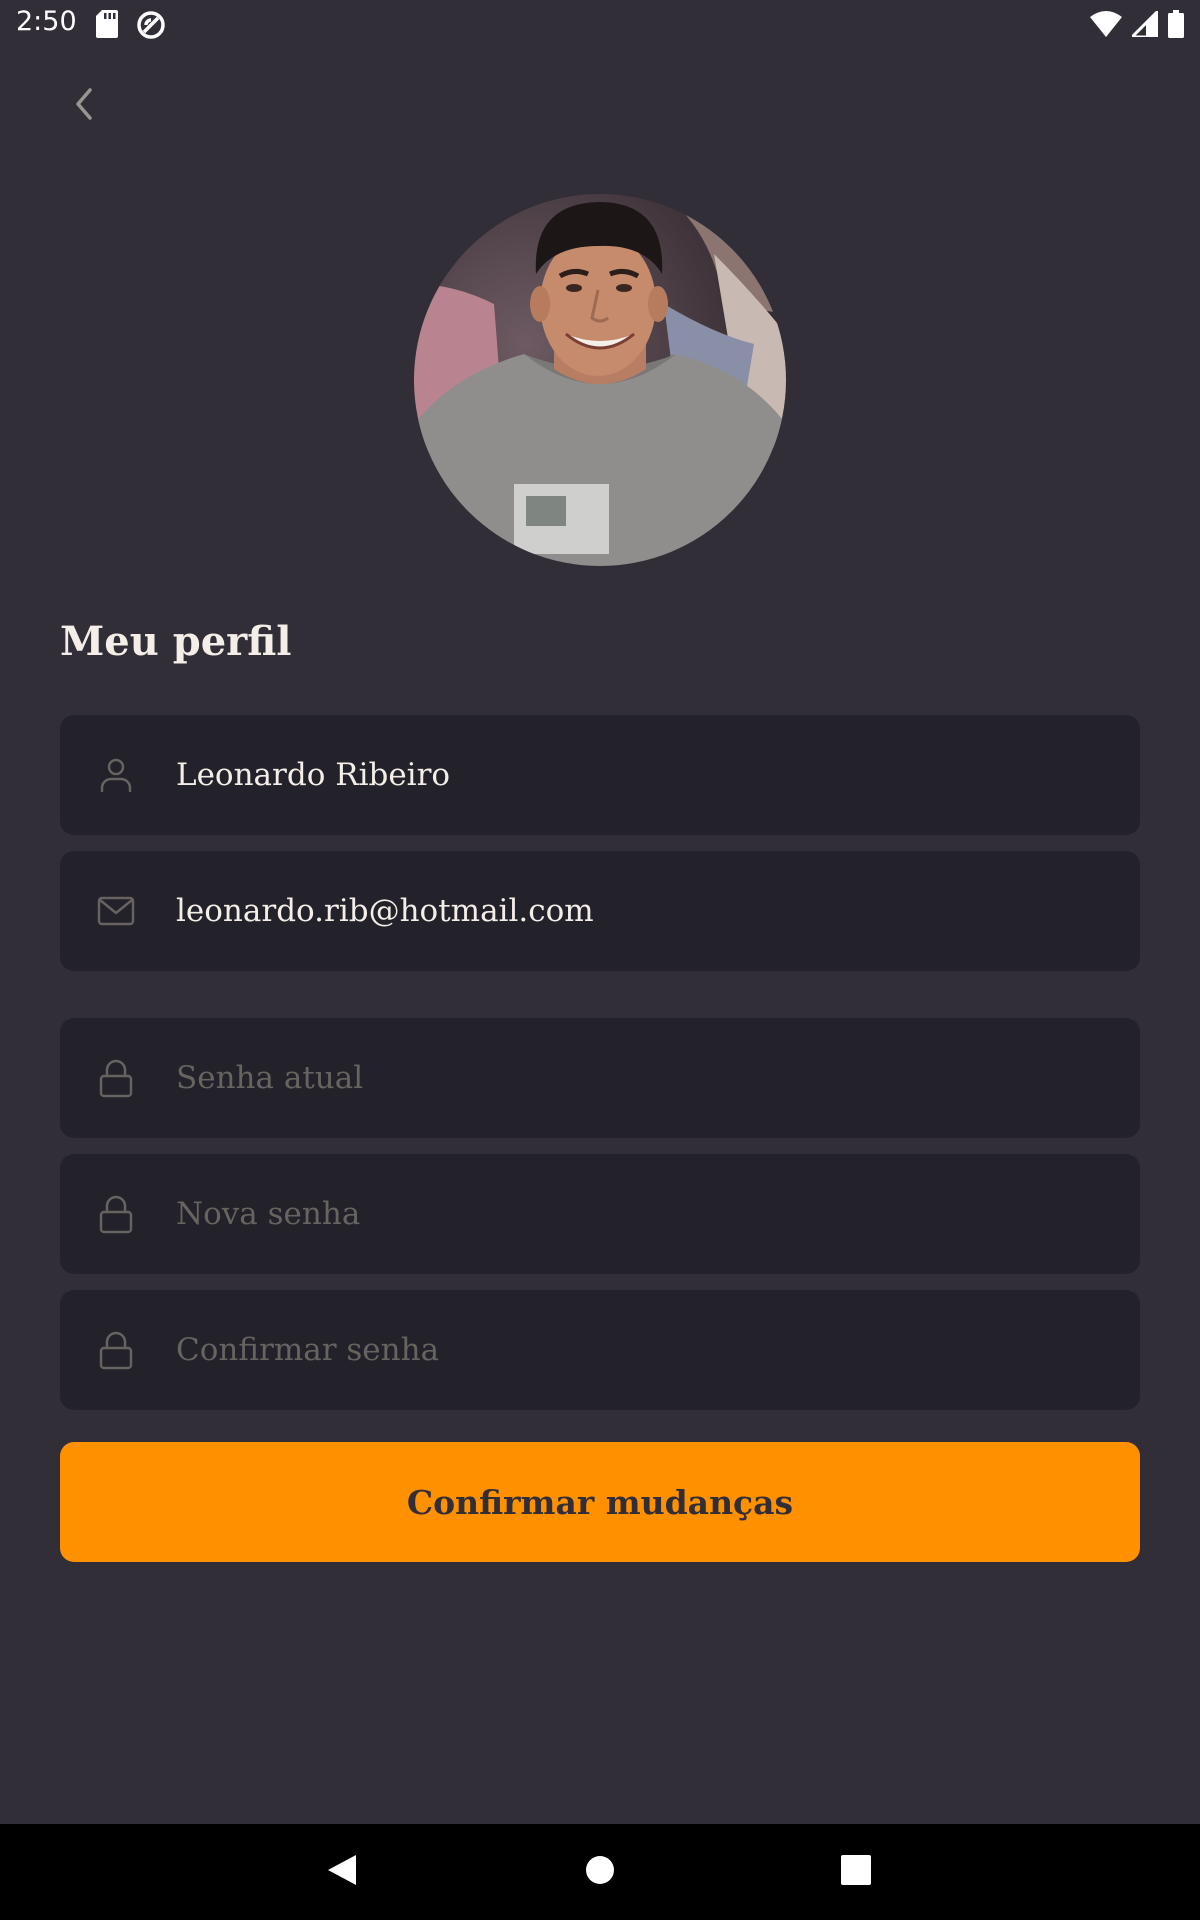 This screenshot has width=1200, height=1920. What do you see at coordinates (600, 1214) in the screenshot?
I see `new-password-field: Nova senha` at bounding box center [600, 1214].